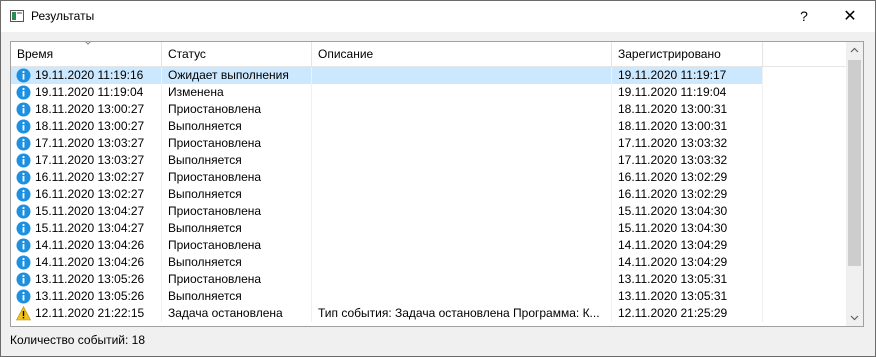 This screenshot has width=876, height=357. What do you see at coordinates (237, 54) in the screenshot?
I see `column-header-status: Статус` at bounding box center [237, 54].